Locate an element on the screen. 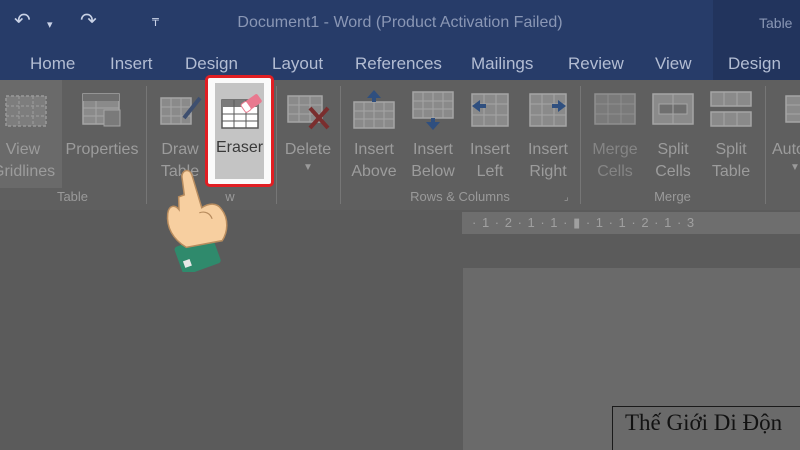 The height and width of the screenshot is (450, 800). tab-references: References is located at coordinates (398, 64).